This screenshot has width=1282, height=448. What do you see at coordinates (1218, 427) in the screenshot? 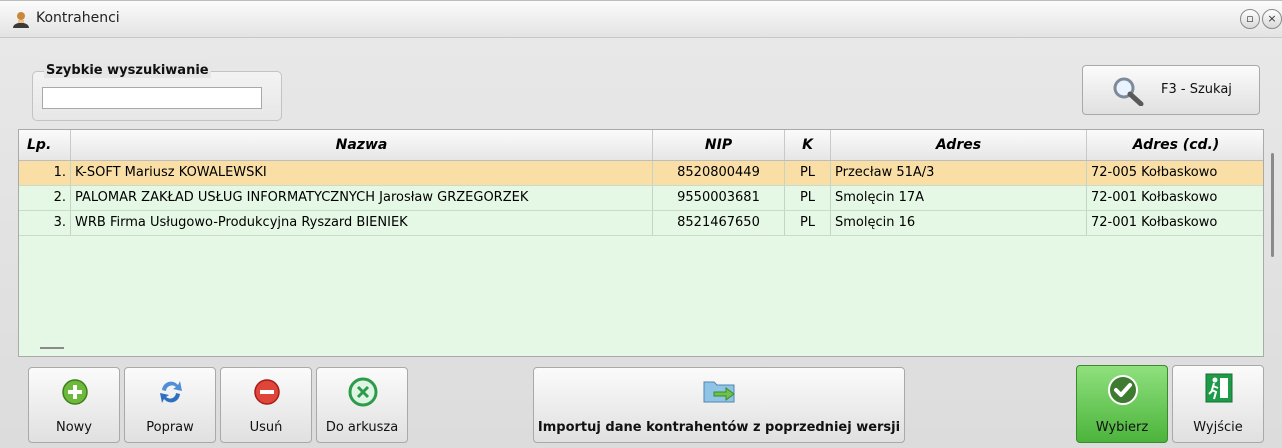
I see `exit-button-label: Wyjście` at bounding box center [1218, 427].